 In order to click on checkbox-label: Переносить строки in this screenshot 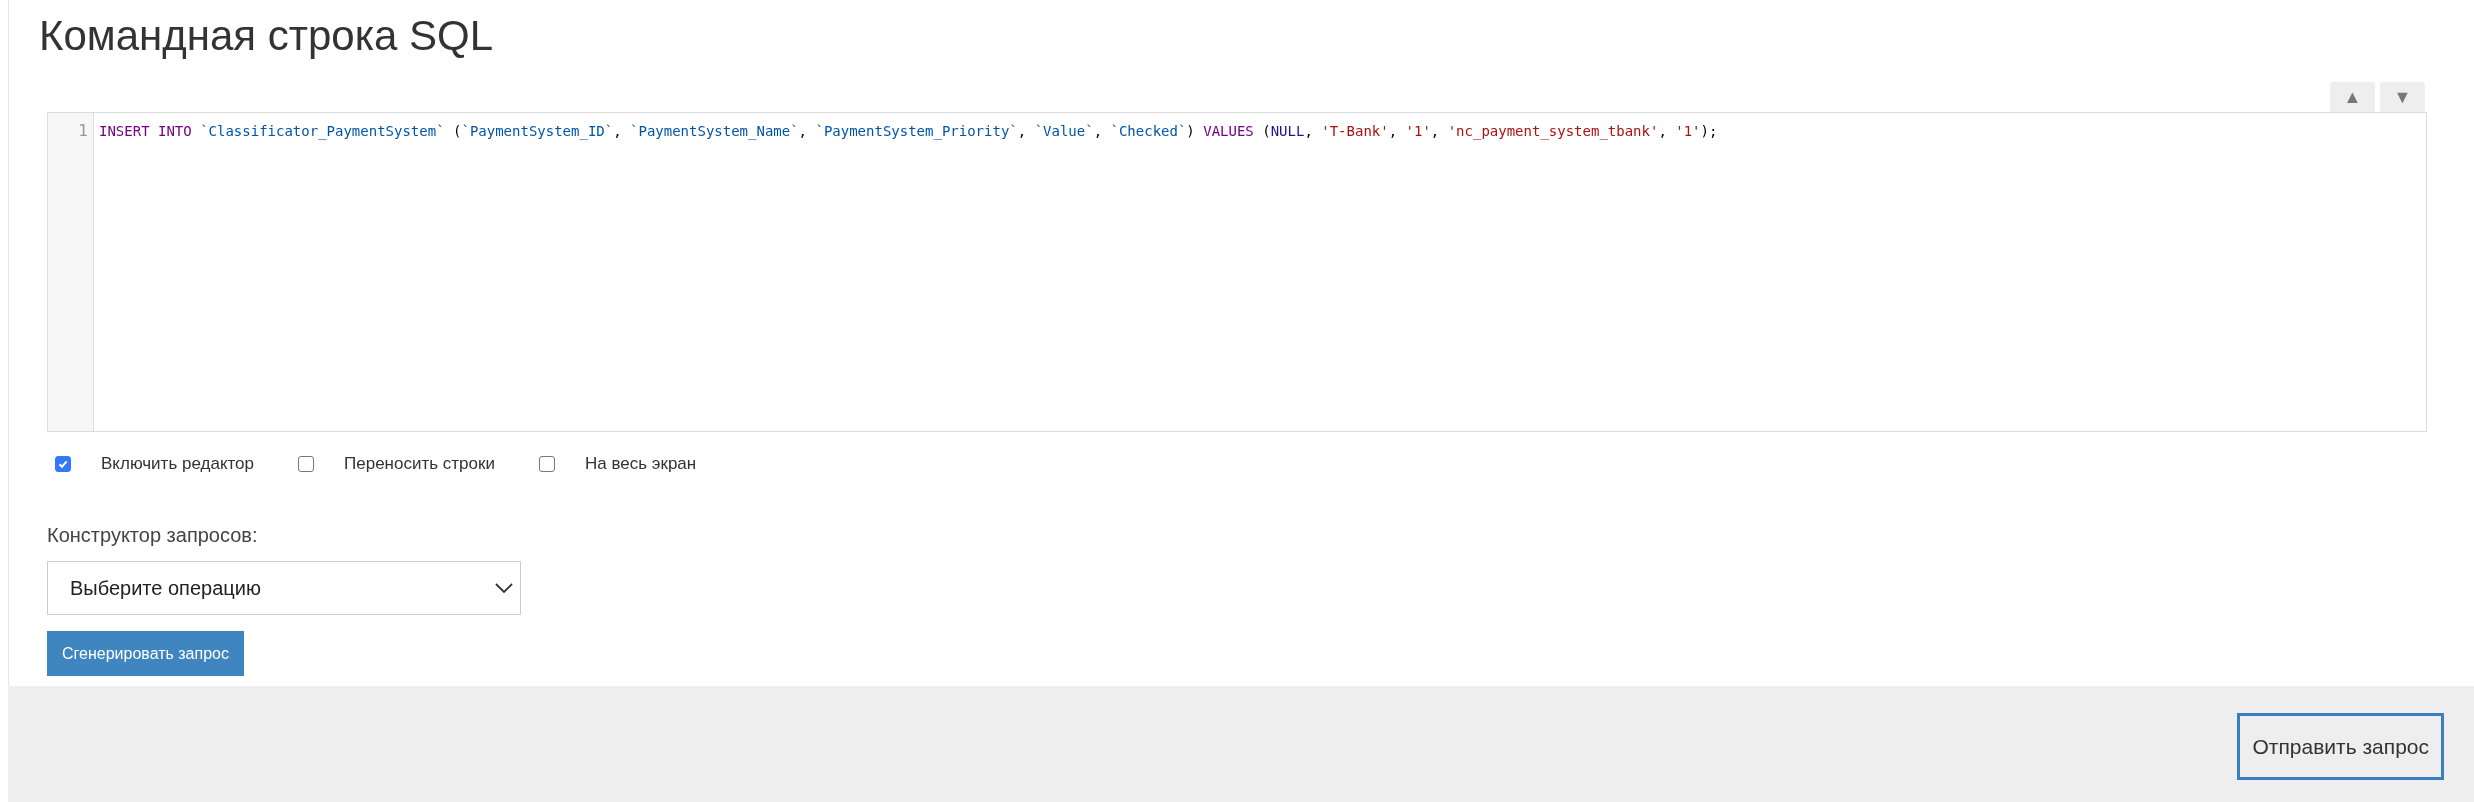, I will do `click(419, 464)`.